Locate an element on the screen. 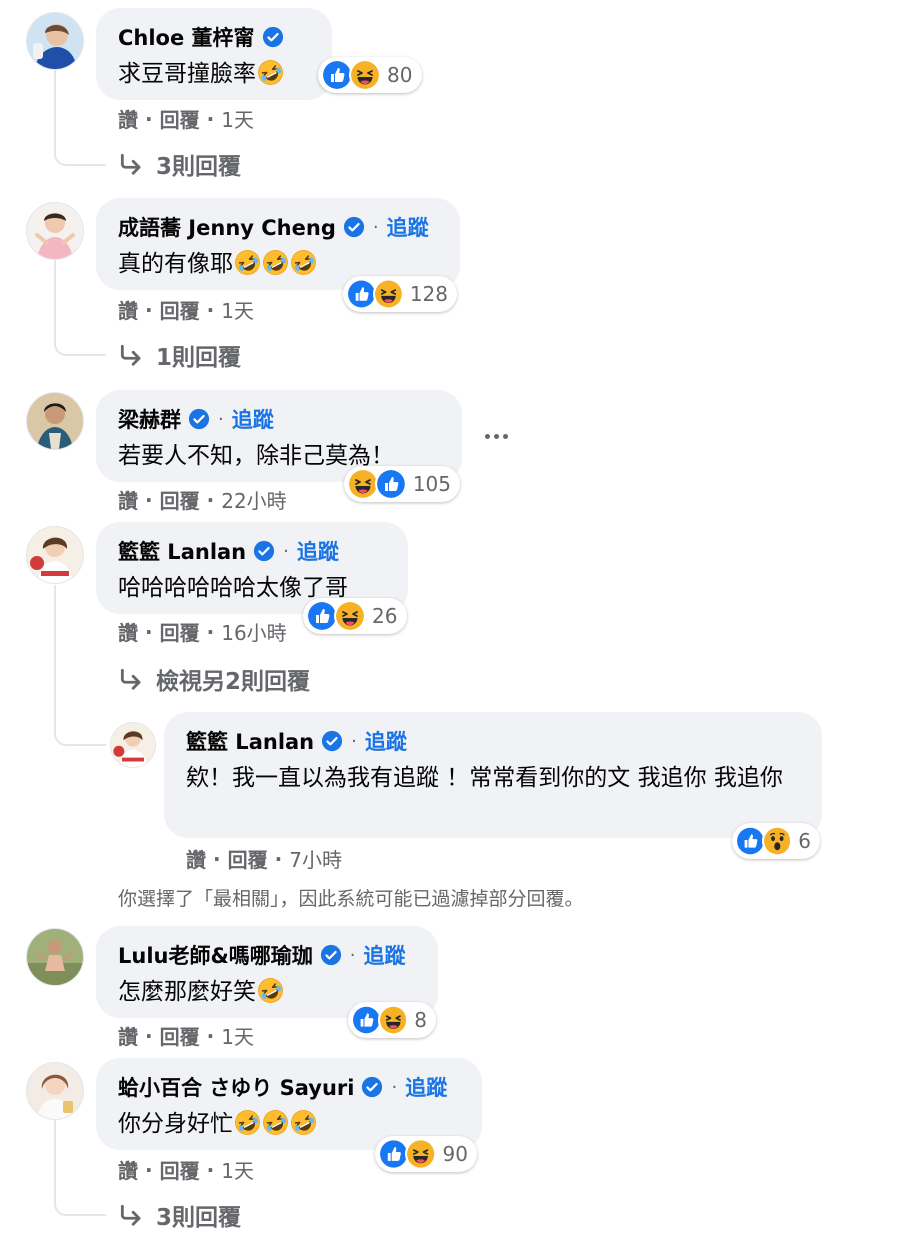 The height and width of the screenshot is (1244, 898). author-name: 成語蕎 Jenny Cheng is located at coordinates (227, 227).